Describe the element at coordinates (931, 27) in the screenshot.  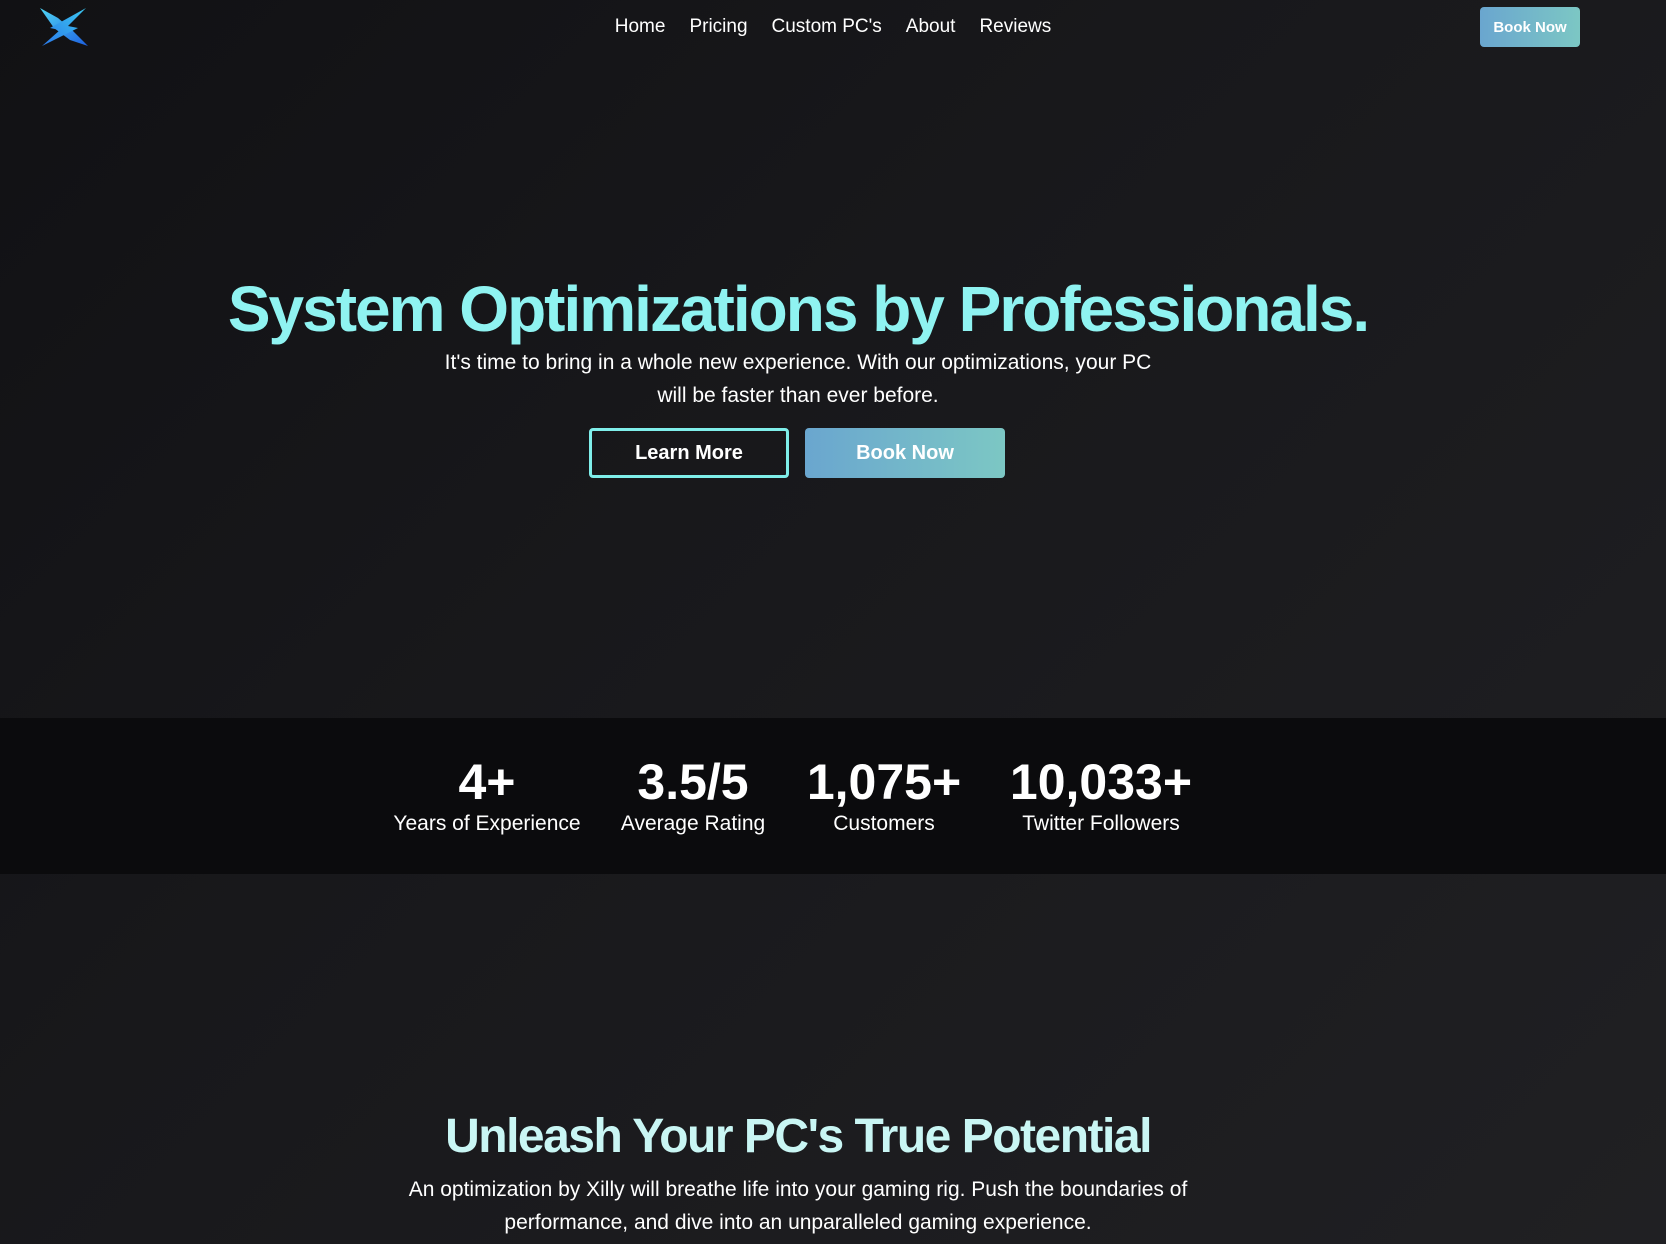
I see `nav-link-about: About` at that location.